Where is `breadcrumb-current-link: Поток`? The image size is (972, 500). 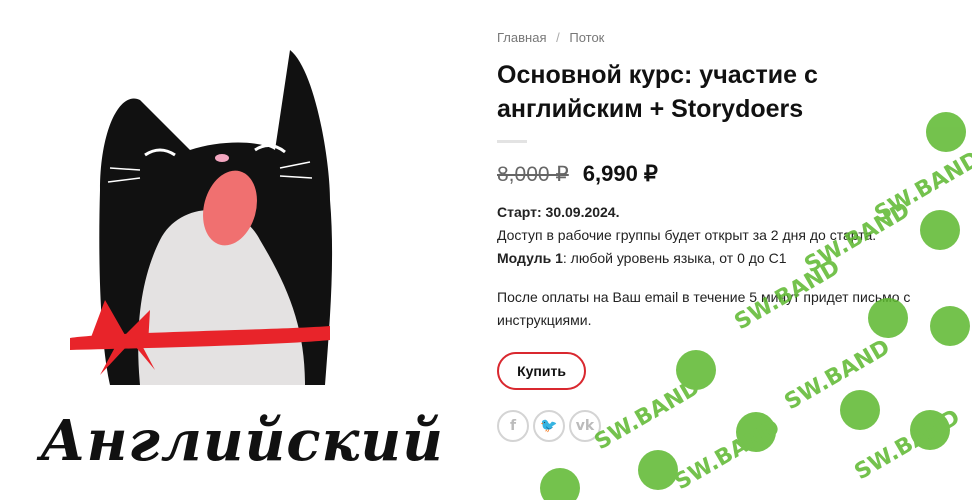 breadcrumb-current-link: Поток is located at coordinates (586, 37).